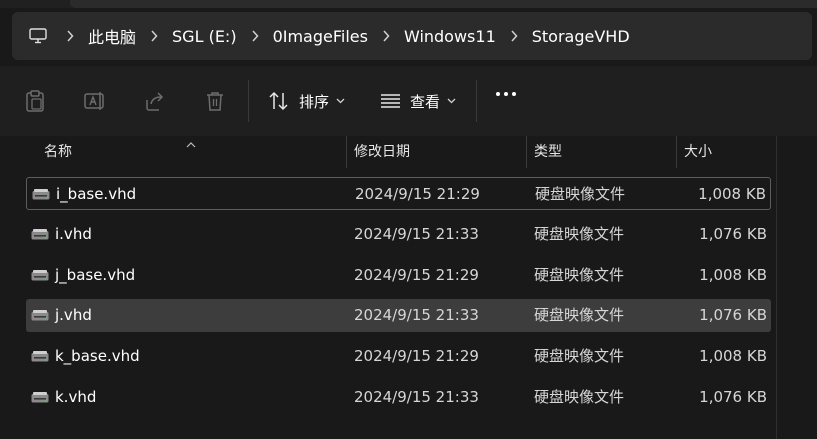 This screenshot has height=439, width=817. I want to click on sort-icon, so click(279, 101).